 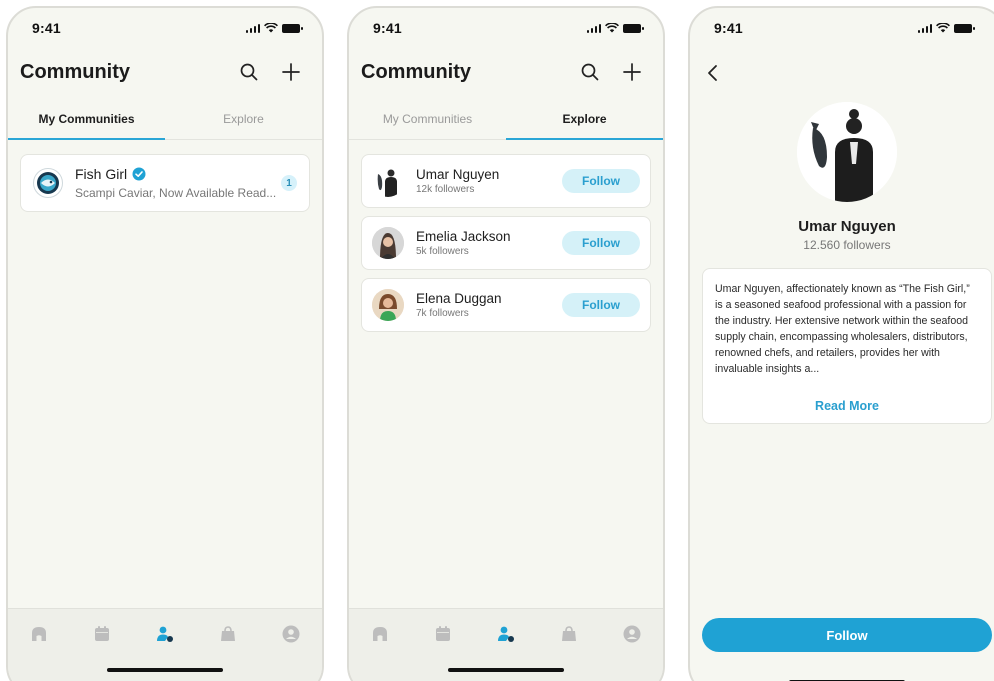 I want to click on user-text: Umar Nguyen 12k followers, so click(x=489, y=181).